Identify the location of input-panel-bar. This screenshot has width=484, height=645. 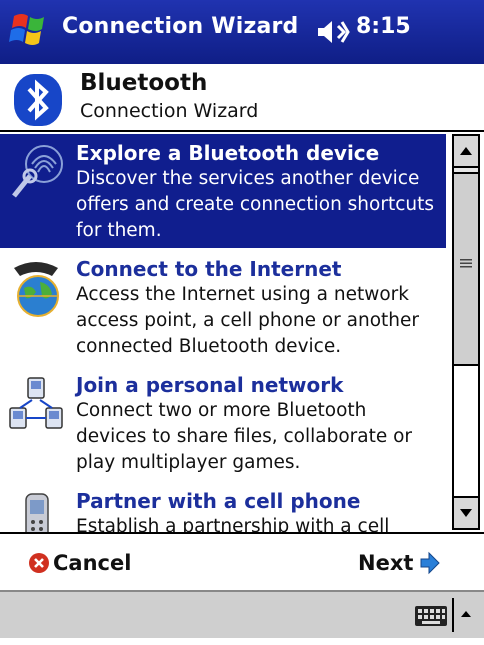
(242, 614).